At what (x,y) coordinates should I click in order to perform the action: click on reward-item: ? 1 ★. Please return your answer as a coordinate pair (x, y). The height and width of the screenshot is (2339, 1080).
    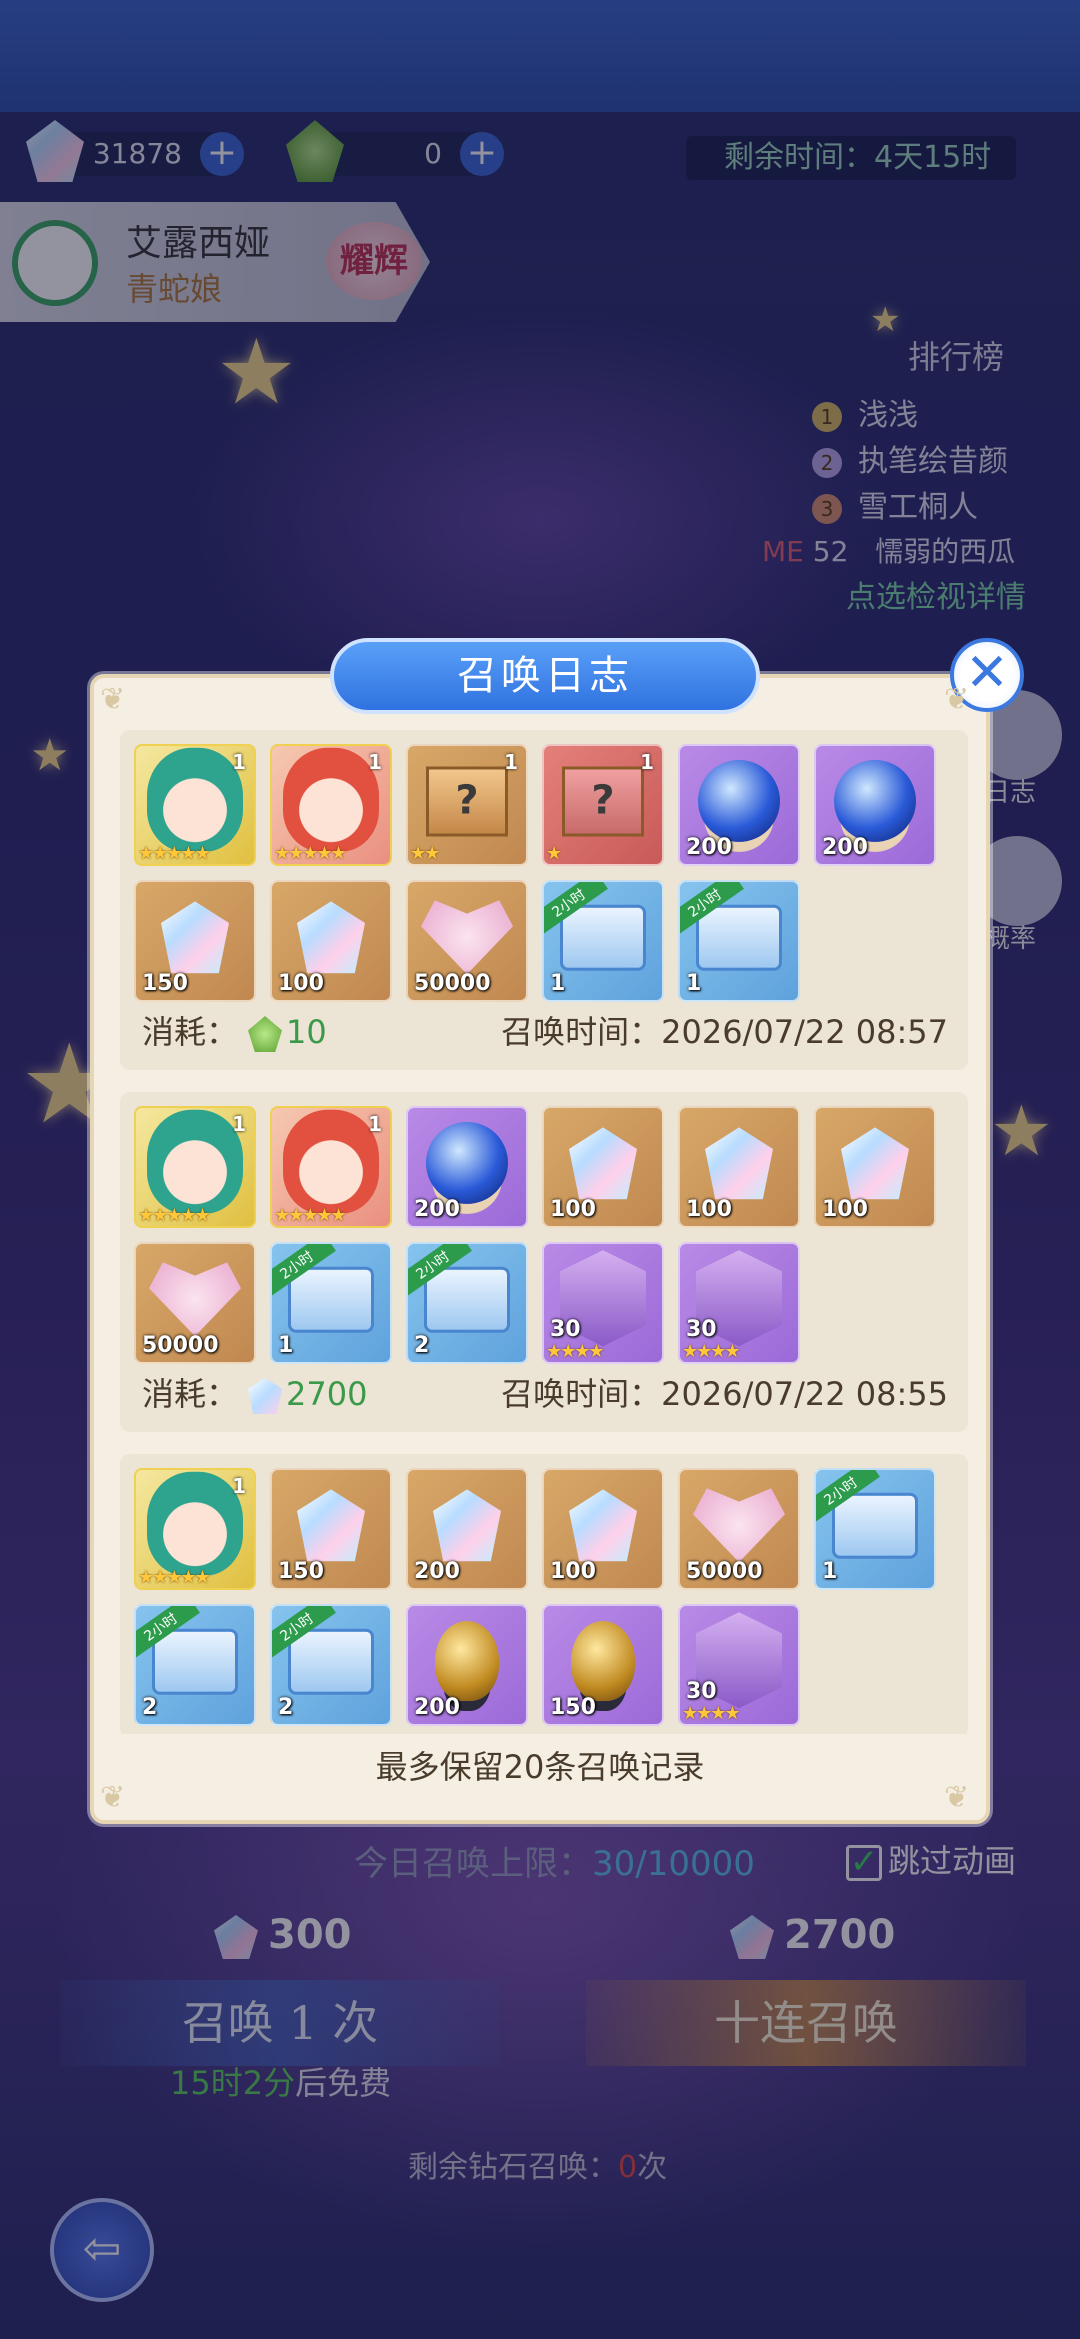
    Looking at the image, I should click on (603, 805).